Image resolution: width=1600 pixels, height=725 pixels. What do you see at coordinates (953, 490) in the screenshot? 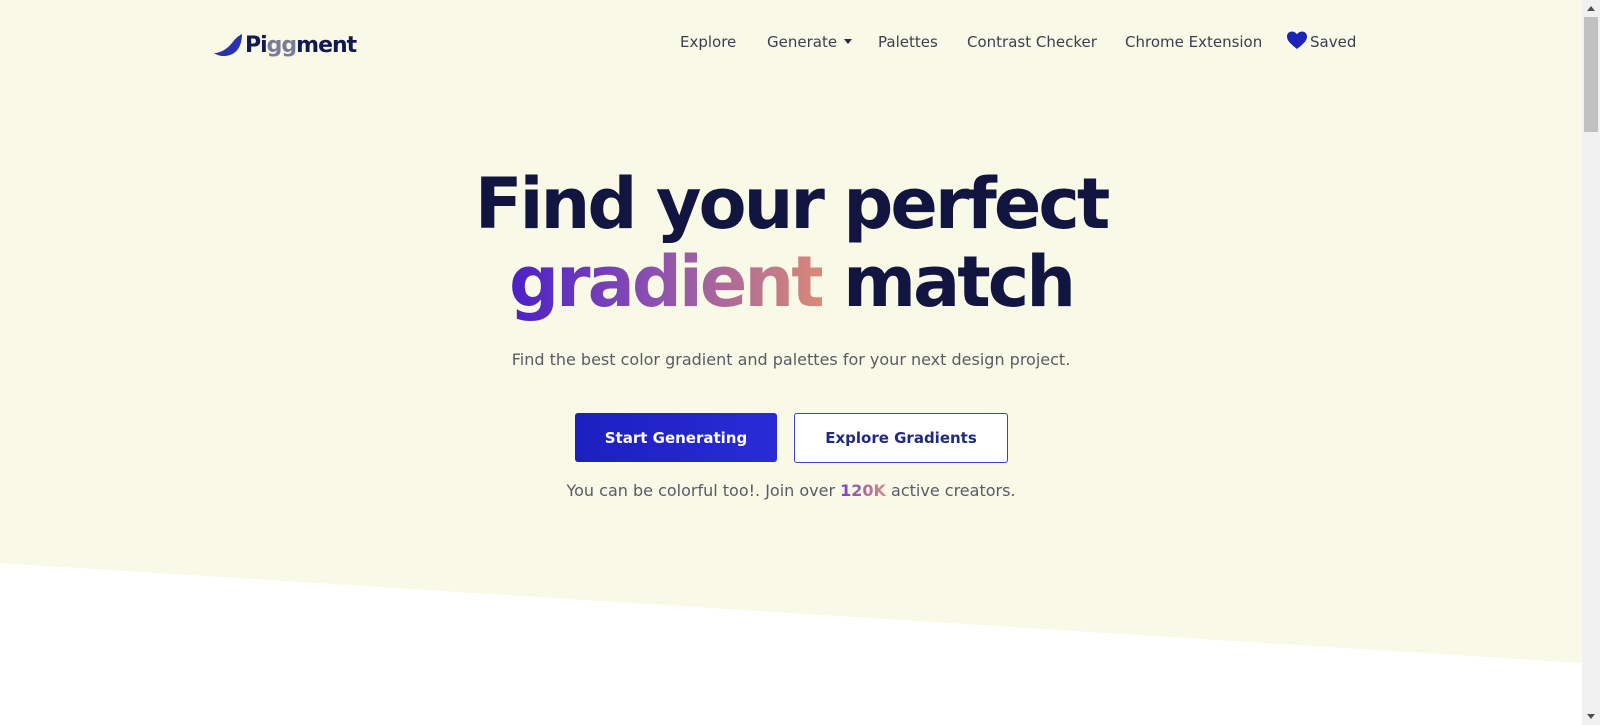
I see `social-proof-suffix: active creators.` at bounding box center [953, 490].